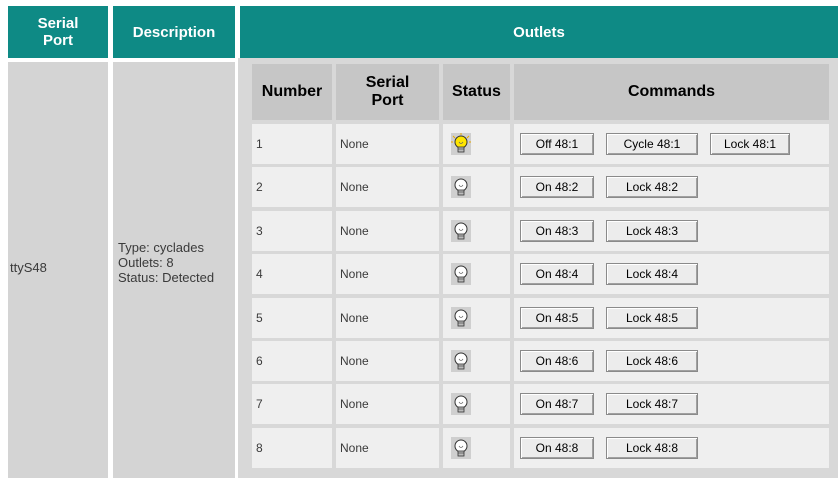 The width and height of the screenshot is (840, 478). I want to click on column-header-serial-port: Serial Port, so click(387, 92).